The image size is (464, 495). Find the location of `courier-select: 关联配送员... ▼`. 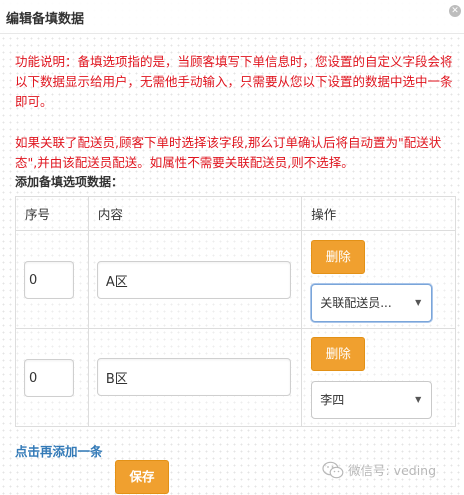

courier-select: 关联配送员... ▼ is located at coordinates (372, 303).